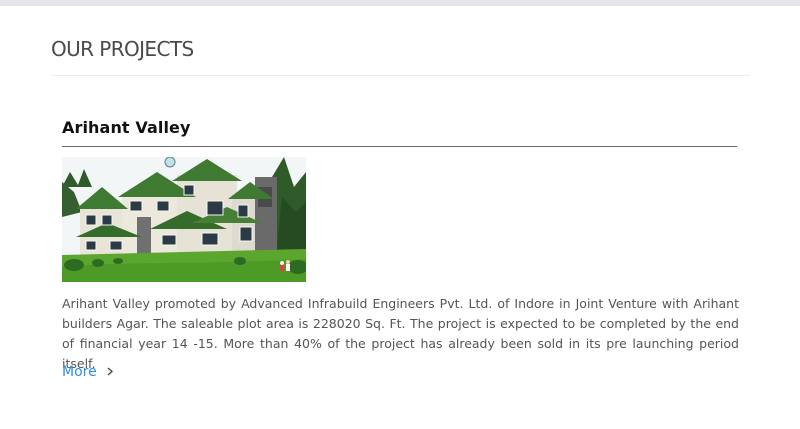 This screenshot has height=429, width=800. Describe the element at coordinates (79, 372) in the screenshot. I see `more-label: More` at that location.